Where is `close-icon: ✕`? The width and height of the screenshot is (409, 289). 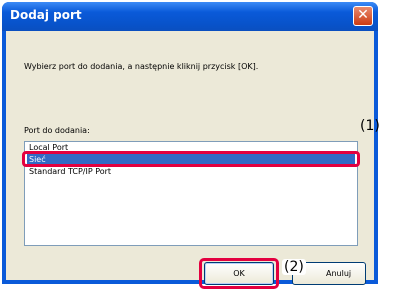
close-icon: ✕ is located at coordinates (363, 16).